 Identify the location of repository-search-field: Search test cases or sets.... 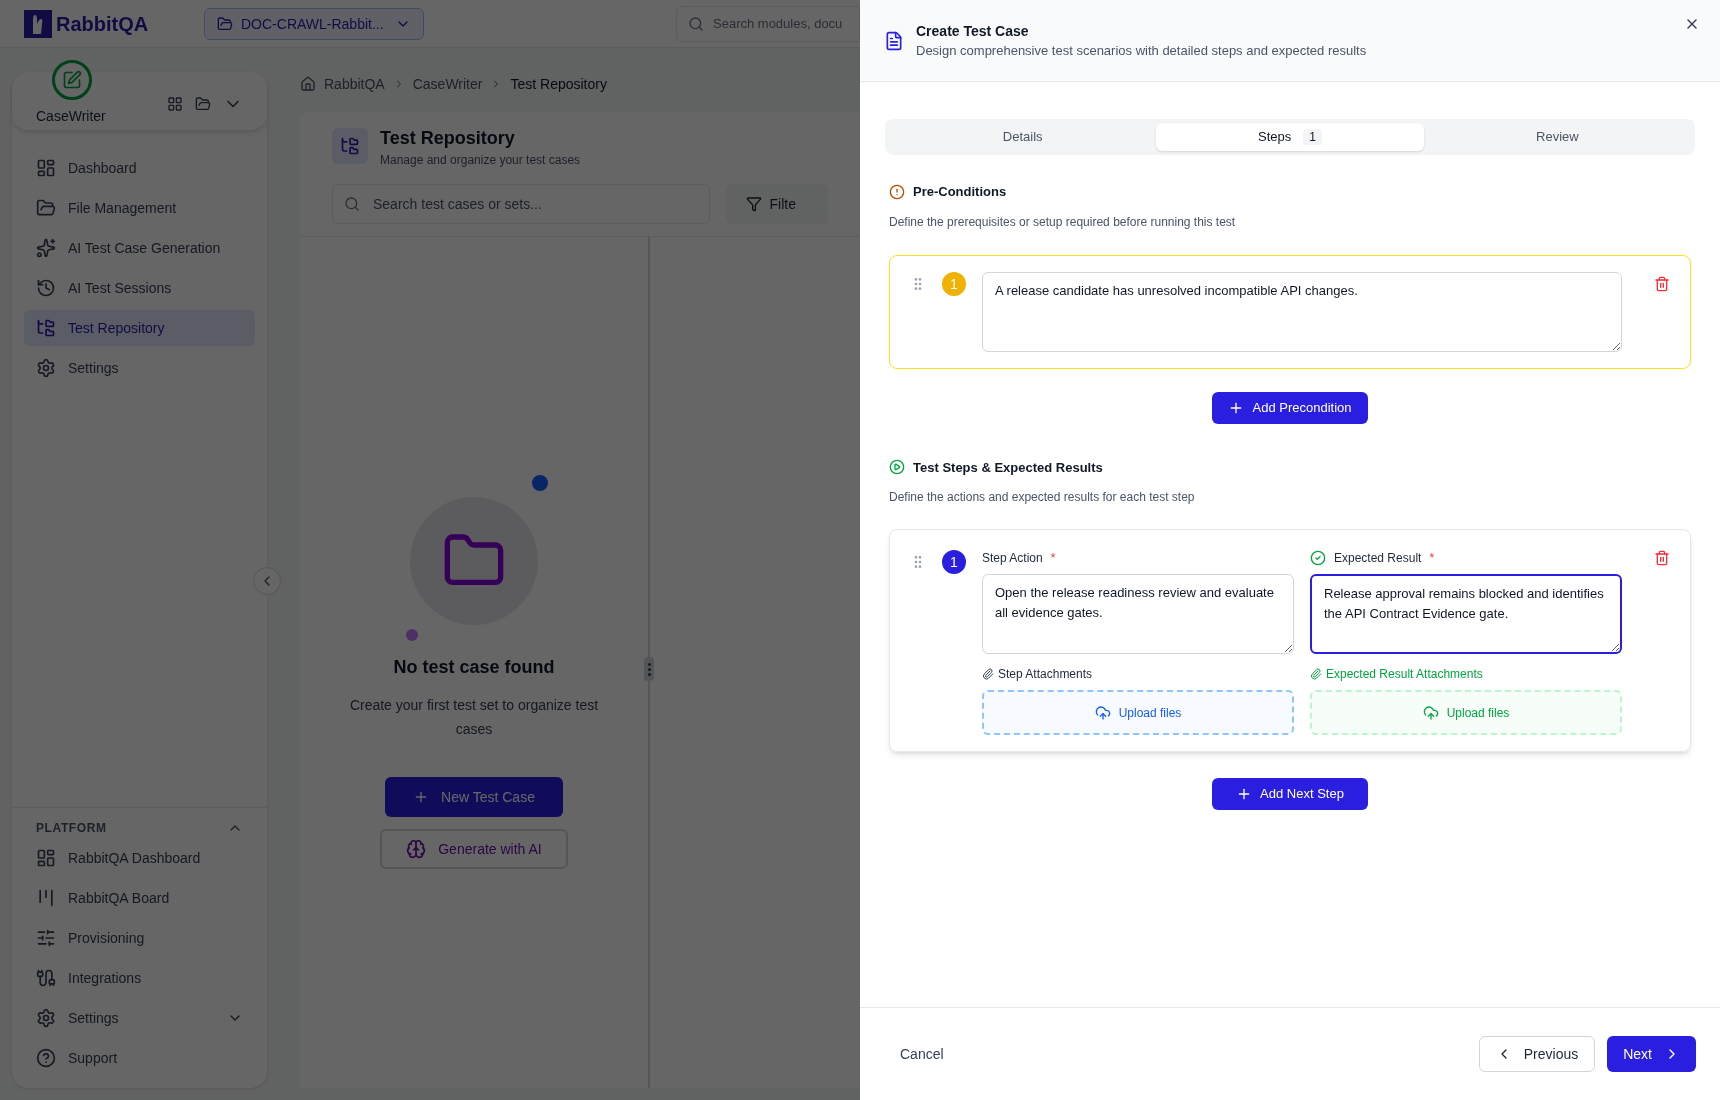
(521, 204).